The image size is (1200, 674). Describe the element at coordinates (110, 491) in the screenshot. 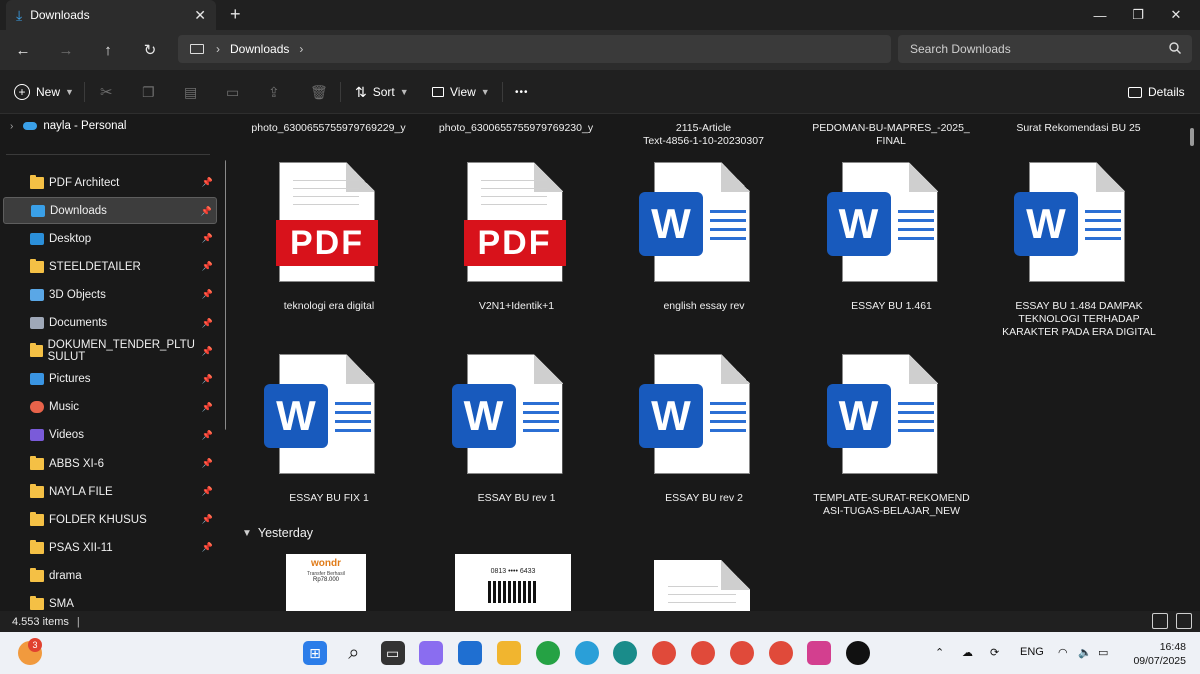

I see `sidebar-item: NAYLA FILE 📌` at that location.